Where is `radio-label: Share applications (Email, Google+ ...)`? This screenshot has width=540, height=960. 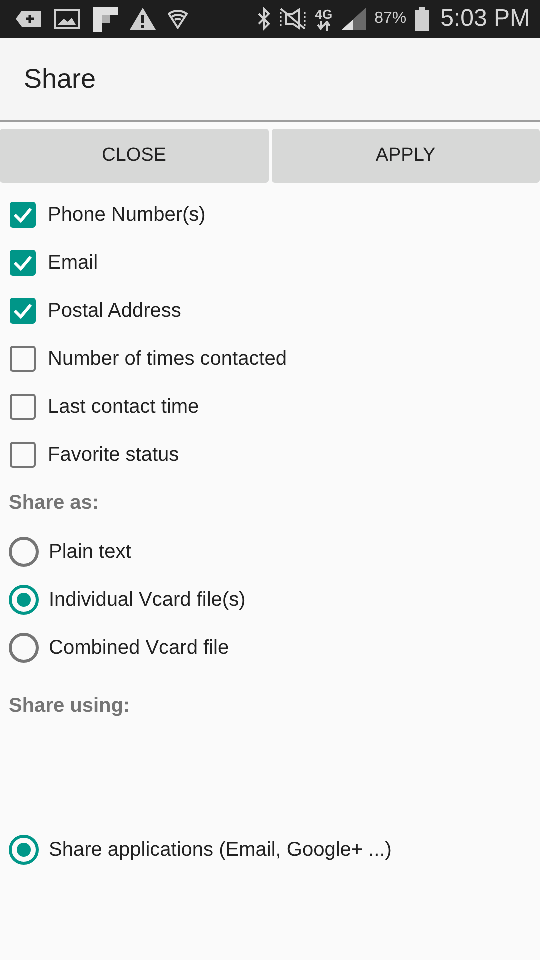 radio-label: Share applications (Email, Google+ ...) is located at coordinates (220, 850).